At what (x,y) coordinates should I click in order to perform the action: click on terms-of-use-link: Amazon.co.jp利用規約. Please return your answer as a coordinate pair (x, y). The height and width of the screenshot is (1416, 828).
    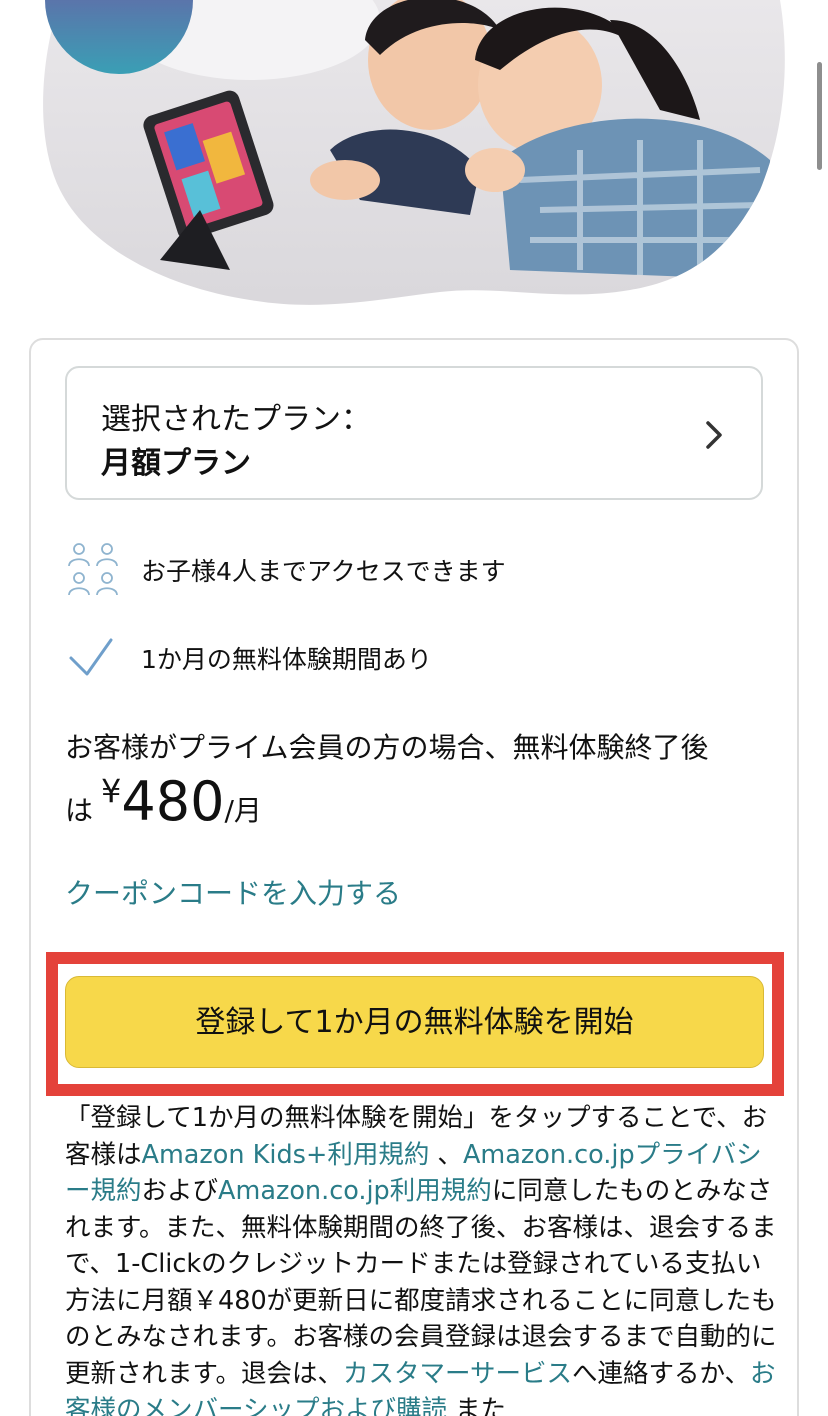
    Looking at the image, I should click on (355, 1191).